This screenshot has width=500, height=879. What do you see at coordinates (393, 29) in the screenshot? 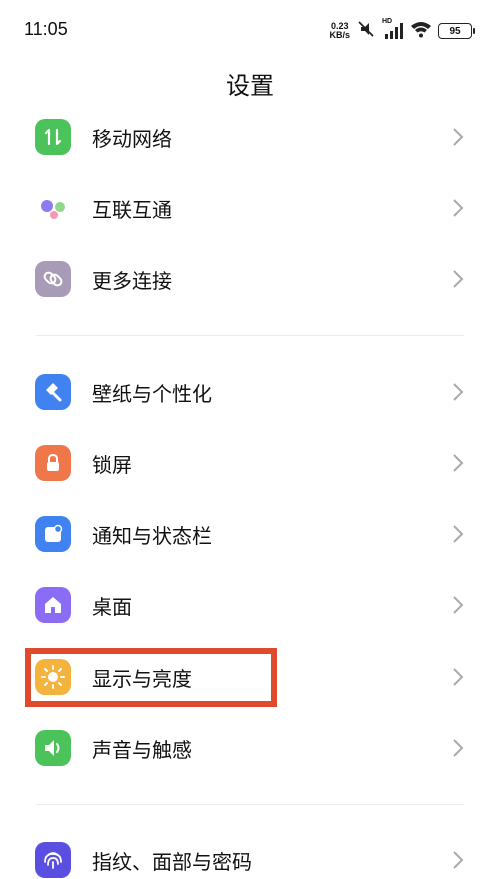
I see `cellular-signal-icon: HD` at bounding box center [393, 29].